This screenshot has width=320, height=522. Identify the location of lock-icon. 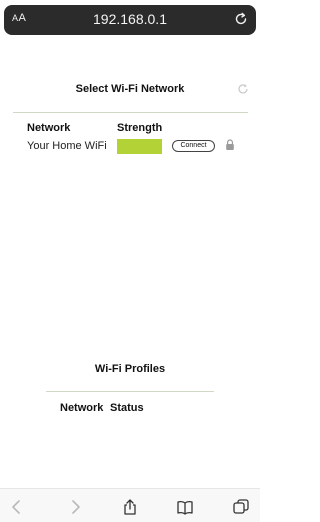
(230, 144).